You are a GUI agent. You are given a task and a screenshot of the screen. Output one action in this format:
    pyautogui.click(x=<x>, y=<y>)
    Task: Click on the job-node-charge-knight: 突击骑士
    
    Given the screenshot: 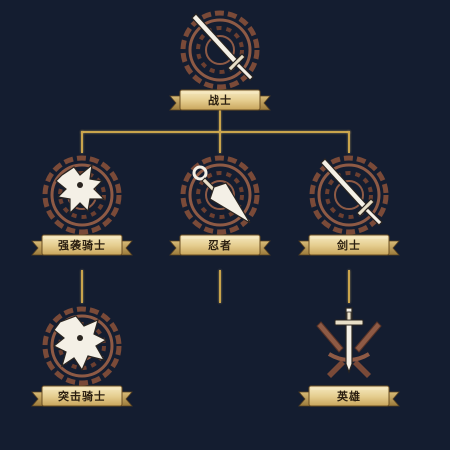 What is the action you would take?
    pyautogui.click(x=82, y=359)
    